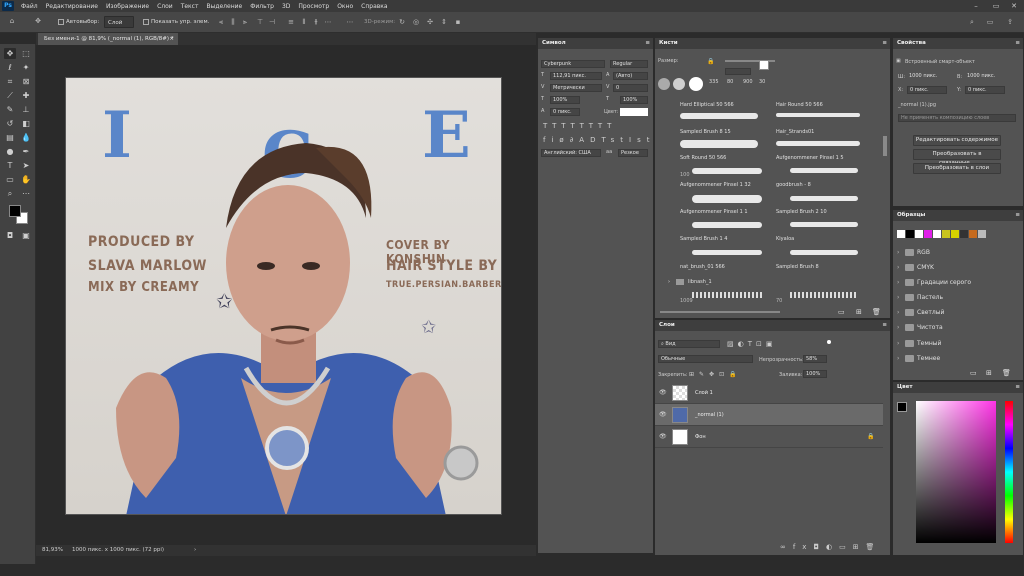  What do you see at coordinates (350, 22) in the screenshot?
I see `more-options-icon: ⋯` at bounding box center [350, 22].